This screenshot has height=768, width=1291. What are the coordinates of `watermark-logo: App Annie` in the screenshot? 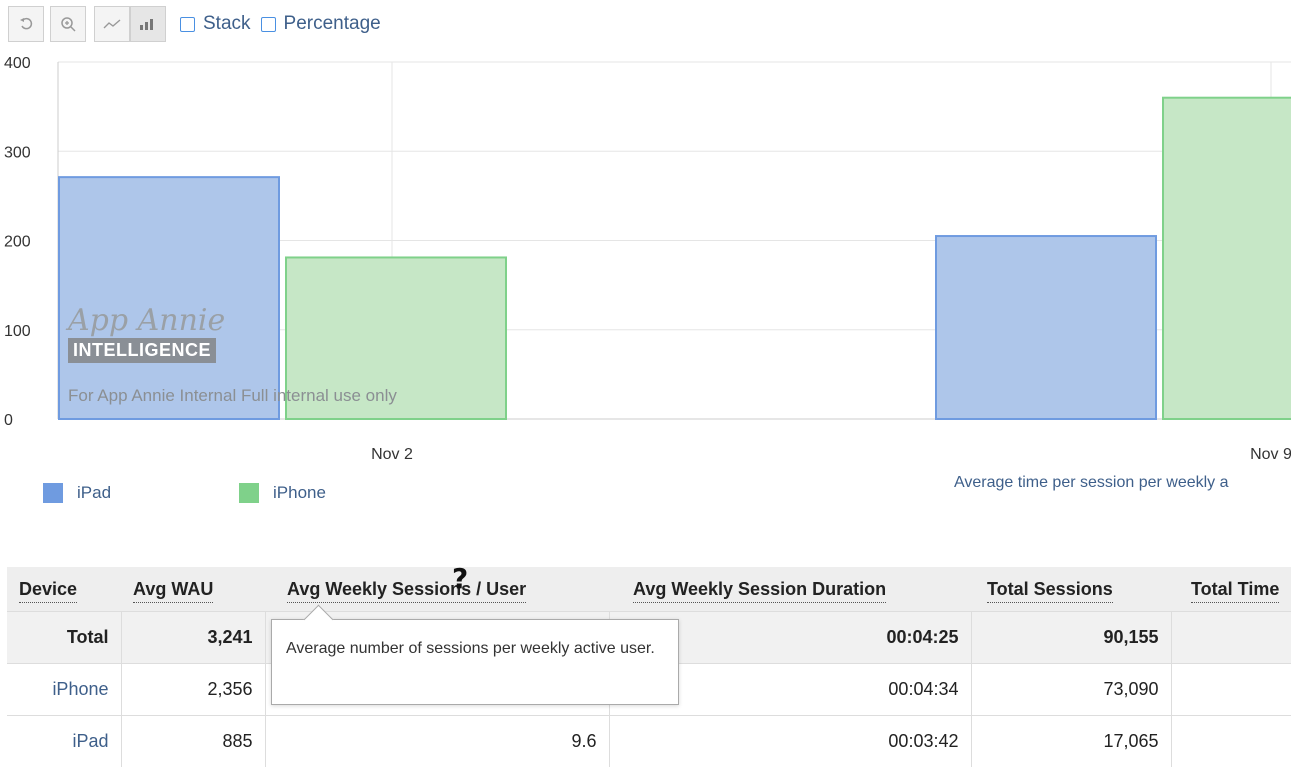 It's located at (147, 320).